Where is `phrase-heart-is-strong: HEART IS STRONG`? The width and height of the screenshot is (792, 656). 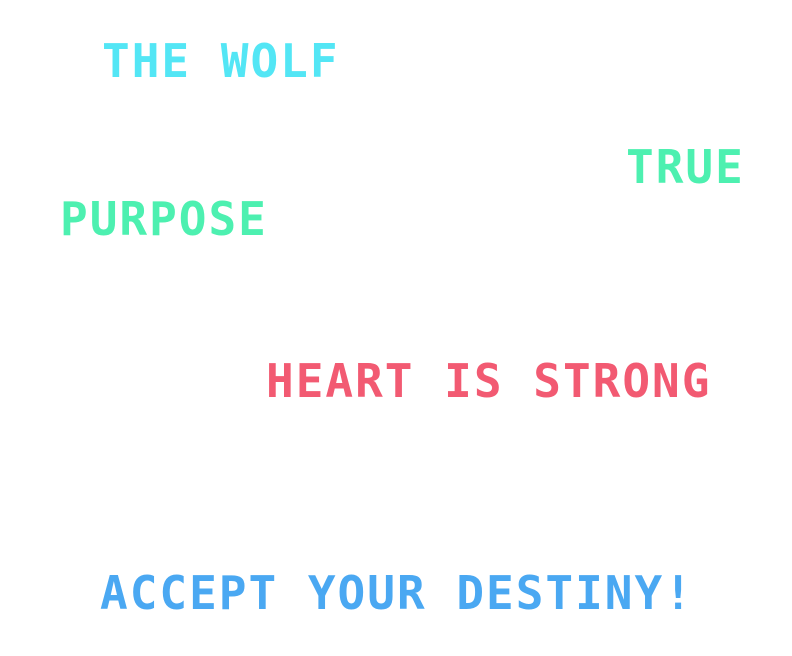
phrase-heart-is-strong: HEART IS STRONG is located at coordinates (489, 381).